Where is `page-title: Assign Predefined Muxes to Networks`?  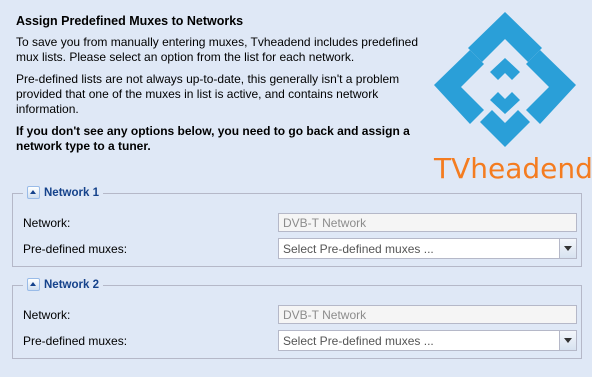
page-title: Assign Predefined Muxes to Networks is located at coordinates (130, 21).